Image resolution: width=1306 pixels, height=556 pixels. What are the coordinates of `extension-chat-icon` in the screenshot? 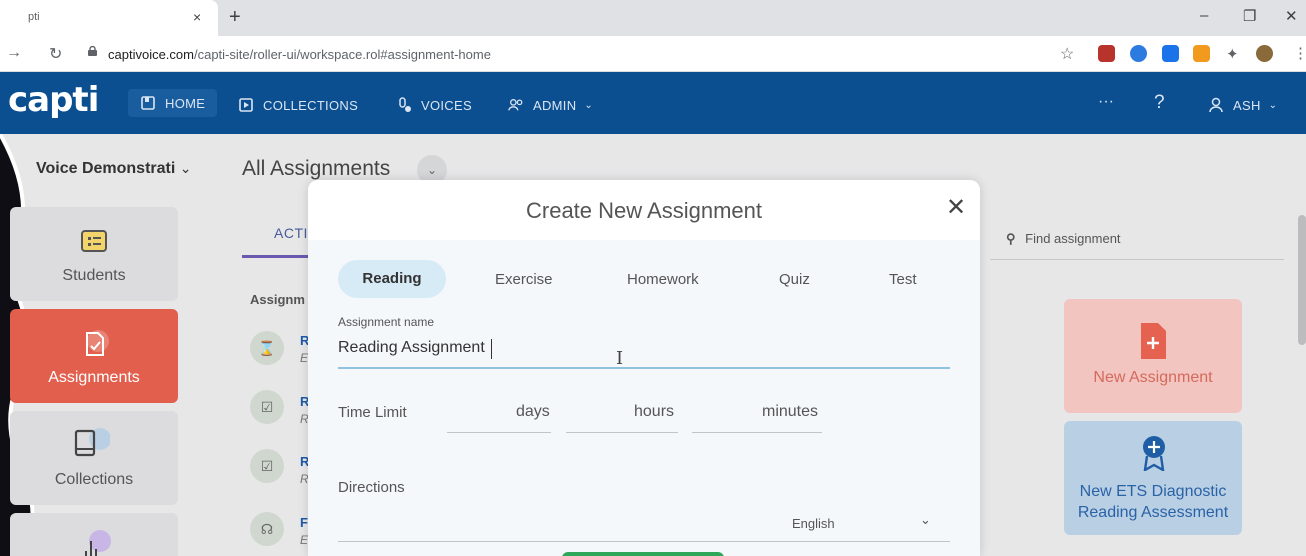 It's located at (1138, 53).